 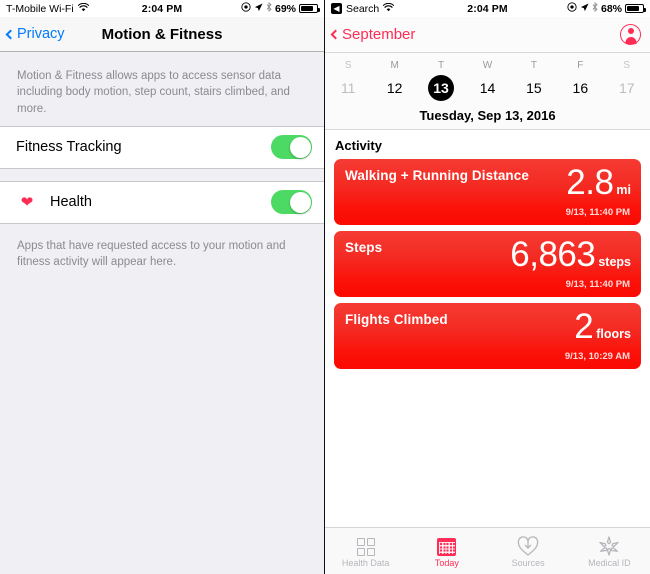 What do you see at coordinates (487, 264) in the screenshot?
I see `activity-card-steps: Steps 6,863 steps 9/13, 11:40 PM` at bounding box center [487, 264].